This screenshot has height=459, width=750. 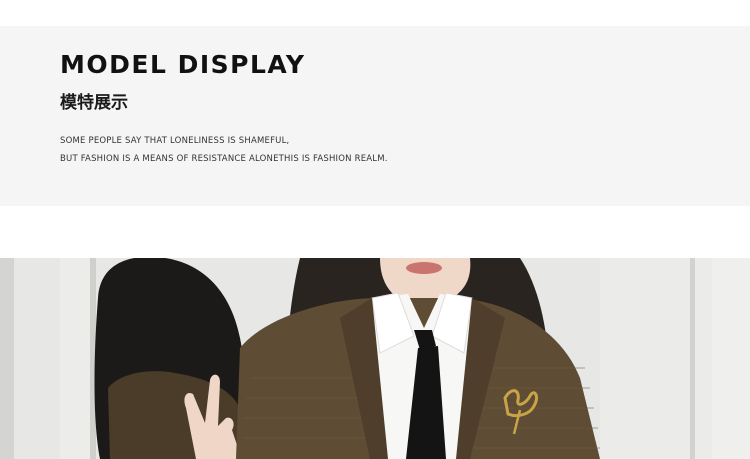 What do you see at coordinates (375, 232) in the screenshot?
I see `section-gap` at bounding box center [375, 232].